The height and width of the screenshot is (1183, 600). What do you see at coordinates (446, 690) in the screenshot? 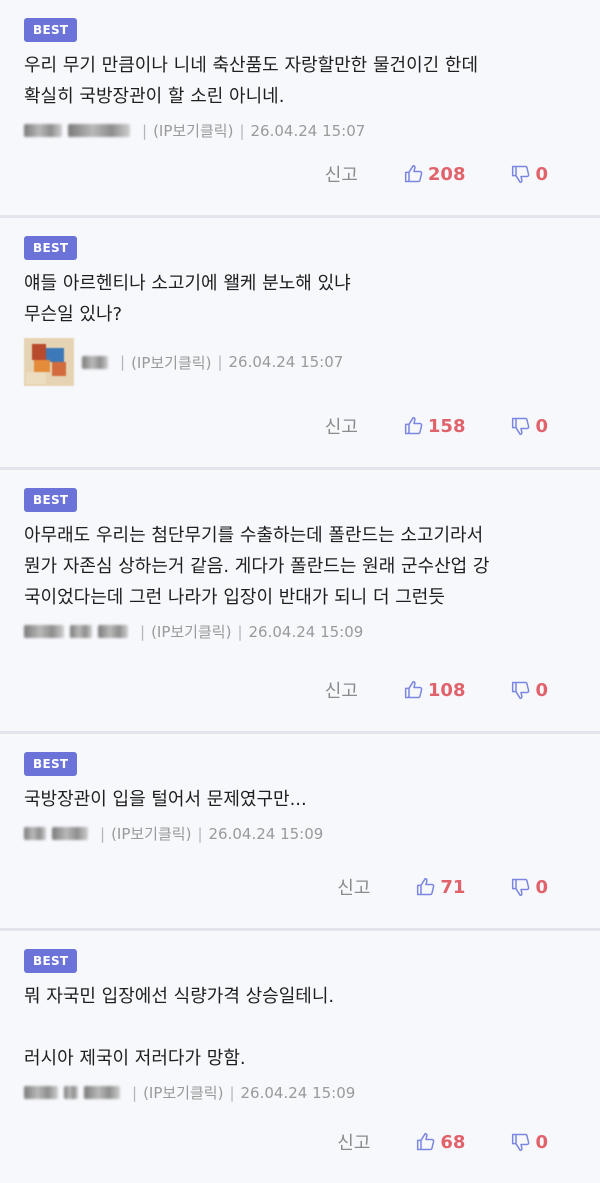
I see `like-count: 108` at bounding box center [446, 690].